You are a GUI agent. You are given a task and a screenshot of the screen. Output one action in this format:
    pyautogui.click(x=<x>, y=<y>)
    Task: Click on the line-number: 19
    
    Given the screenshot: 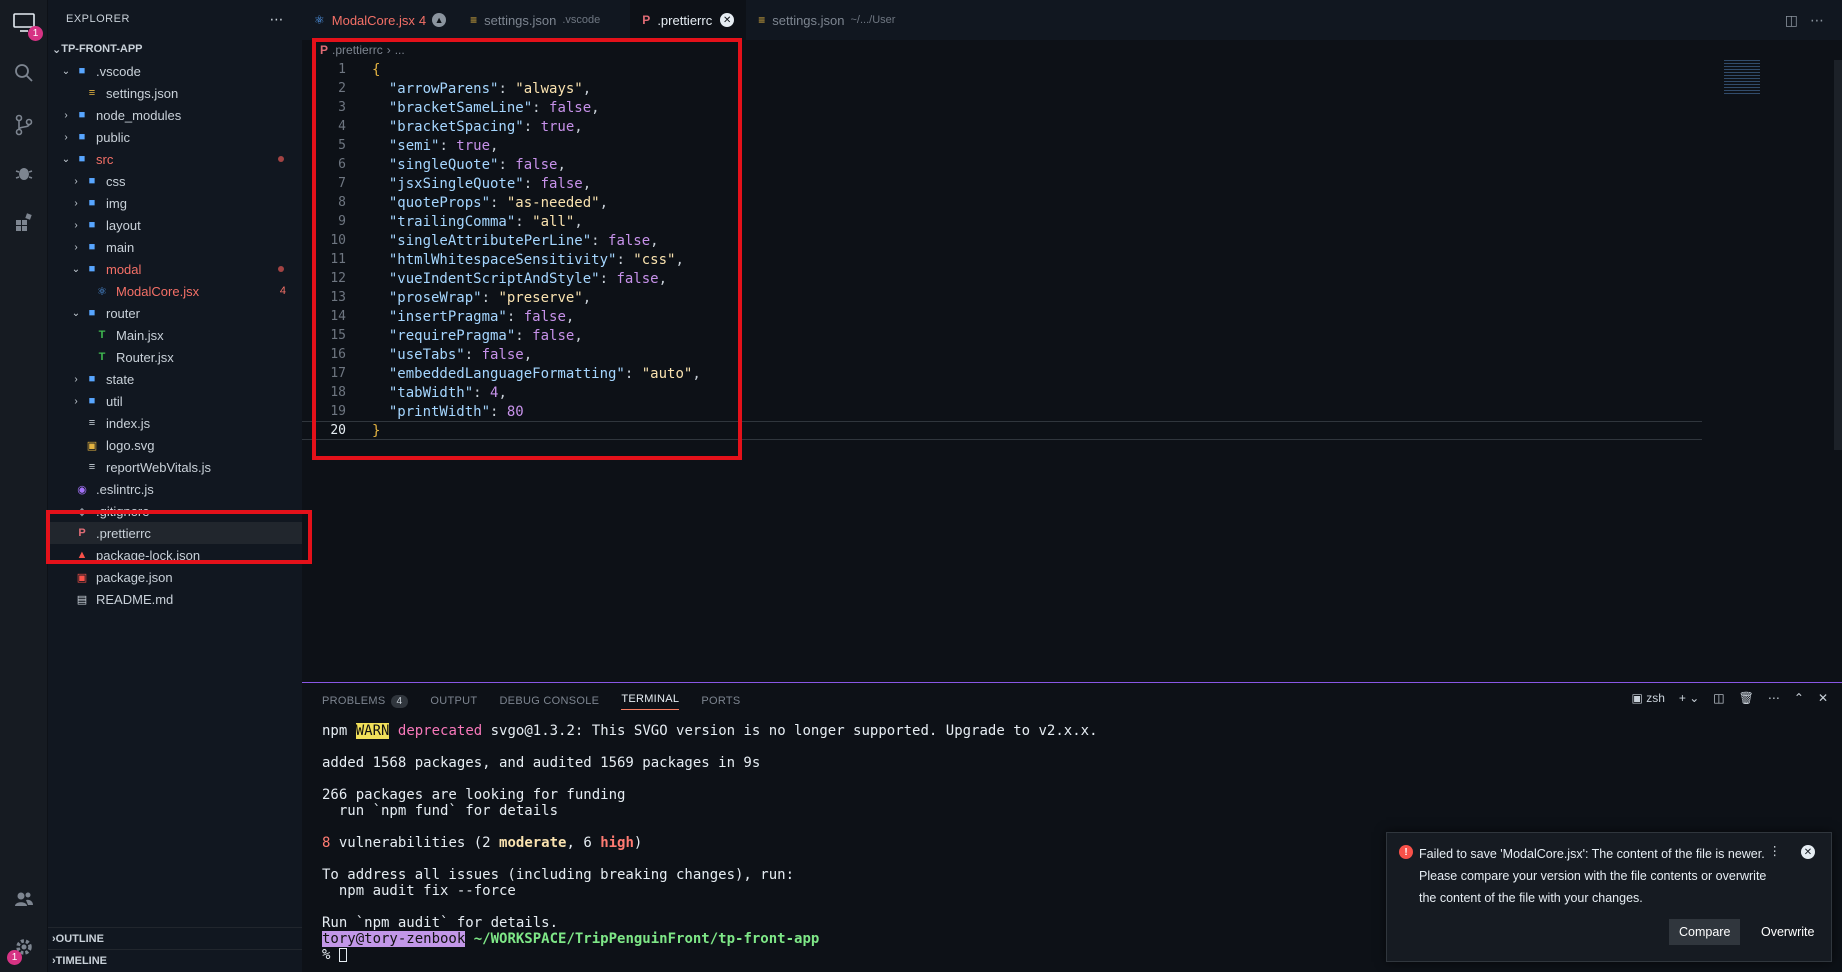 What is the action you would take?
    pyautogui.click(x=338, y=411)
    